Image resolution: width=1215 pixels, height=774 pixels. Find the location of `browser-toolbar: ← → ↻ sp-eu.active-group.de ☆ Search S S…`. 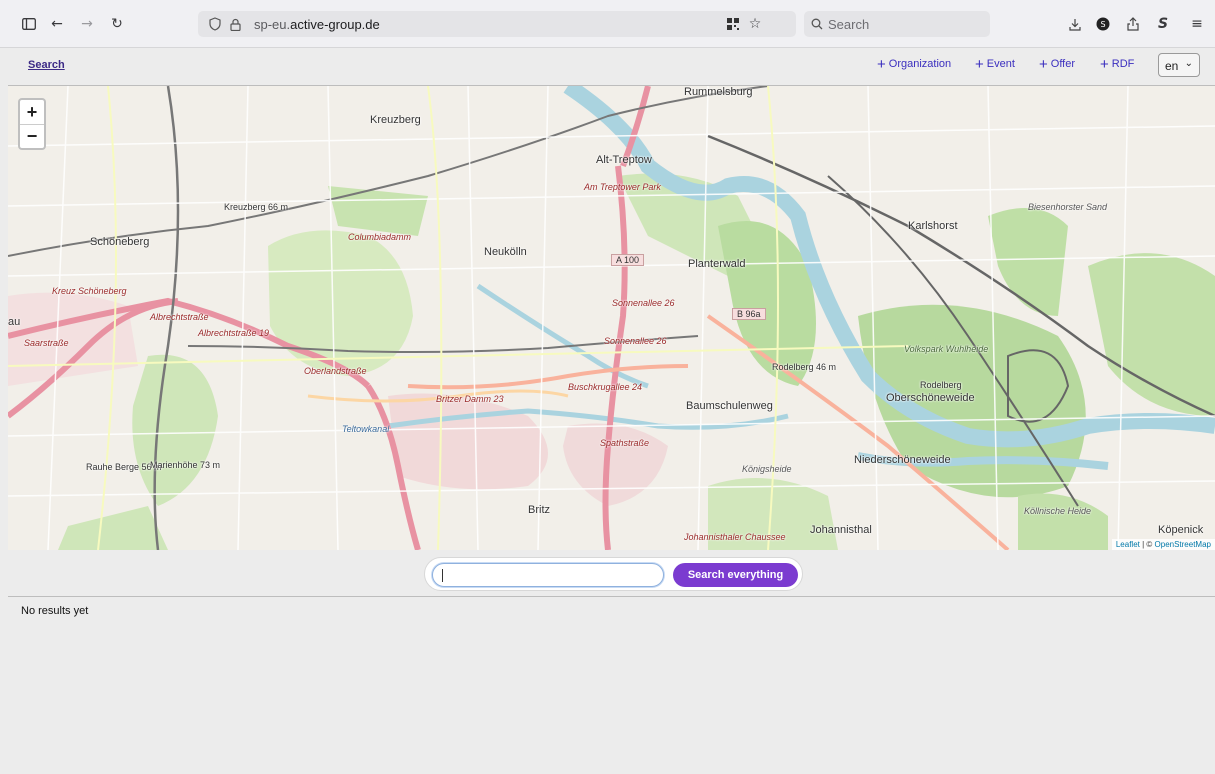

browser-toolbar: ← → ↻ sp-eu.active-group.de ☆ Search S S… is located at coordinates (607, 24).